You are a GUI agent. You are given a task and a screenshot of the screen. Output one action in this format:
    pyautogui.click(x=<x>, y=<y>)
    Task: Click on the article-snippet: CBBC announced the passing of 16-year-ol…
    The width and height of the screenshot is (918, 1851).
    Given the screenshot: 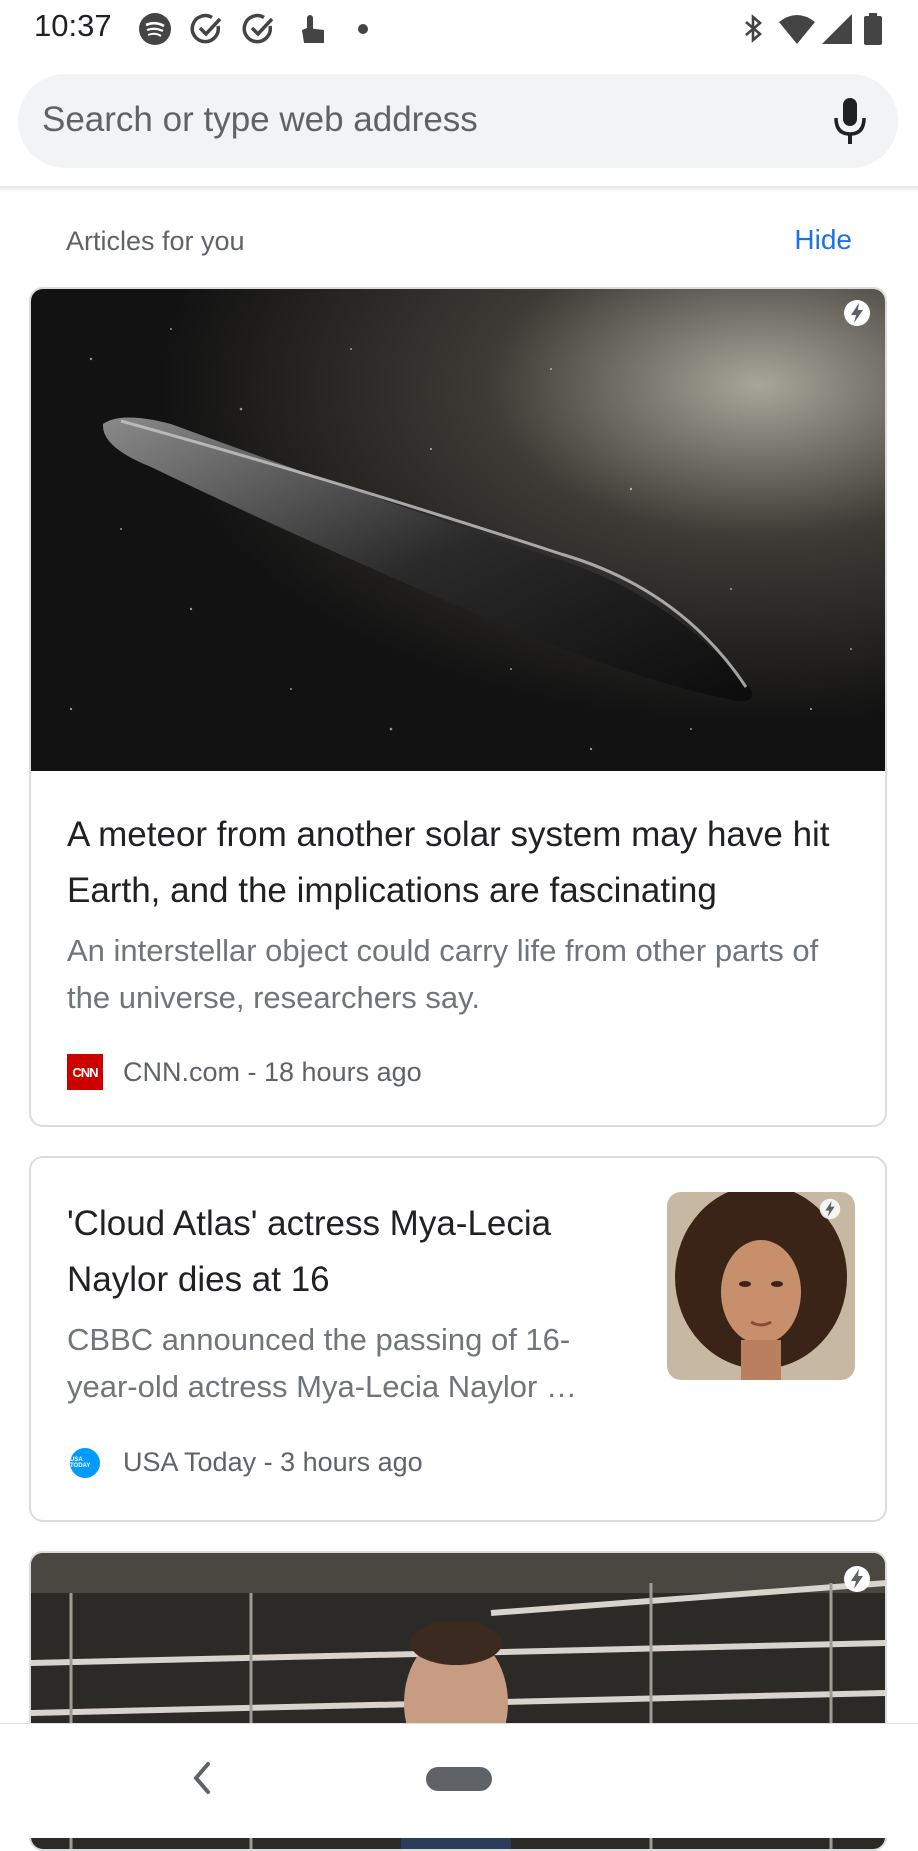 What is the action you would take?
    pyautogui.click(x=322, y=1363)
    